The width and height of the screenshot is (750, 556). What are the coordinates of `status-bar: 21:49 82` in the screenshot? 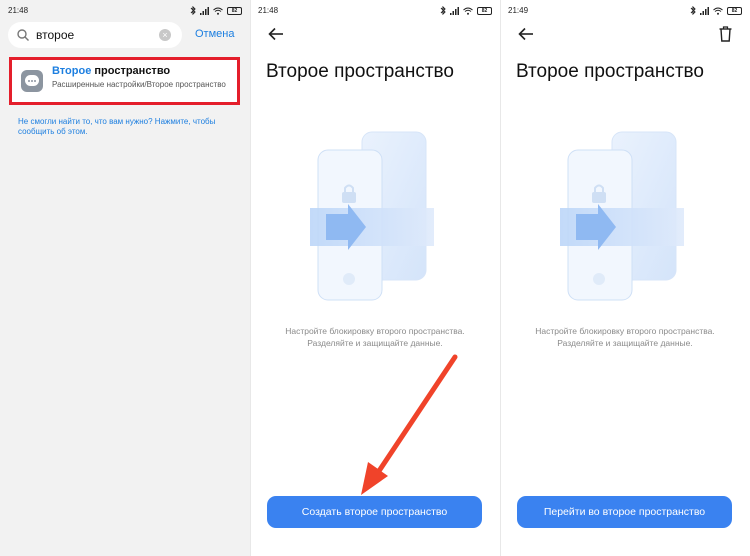 It's located at (625, 12).